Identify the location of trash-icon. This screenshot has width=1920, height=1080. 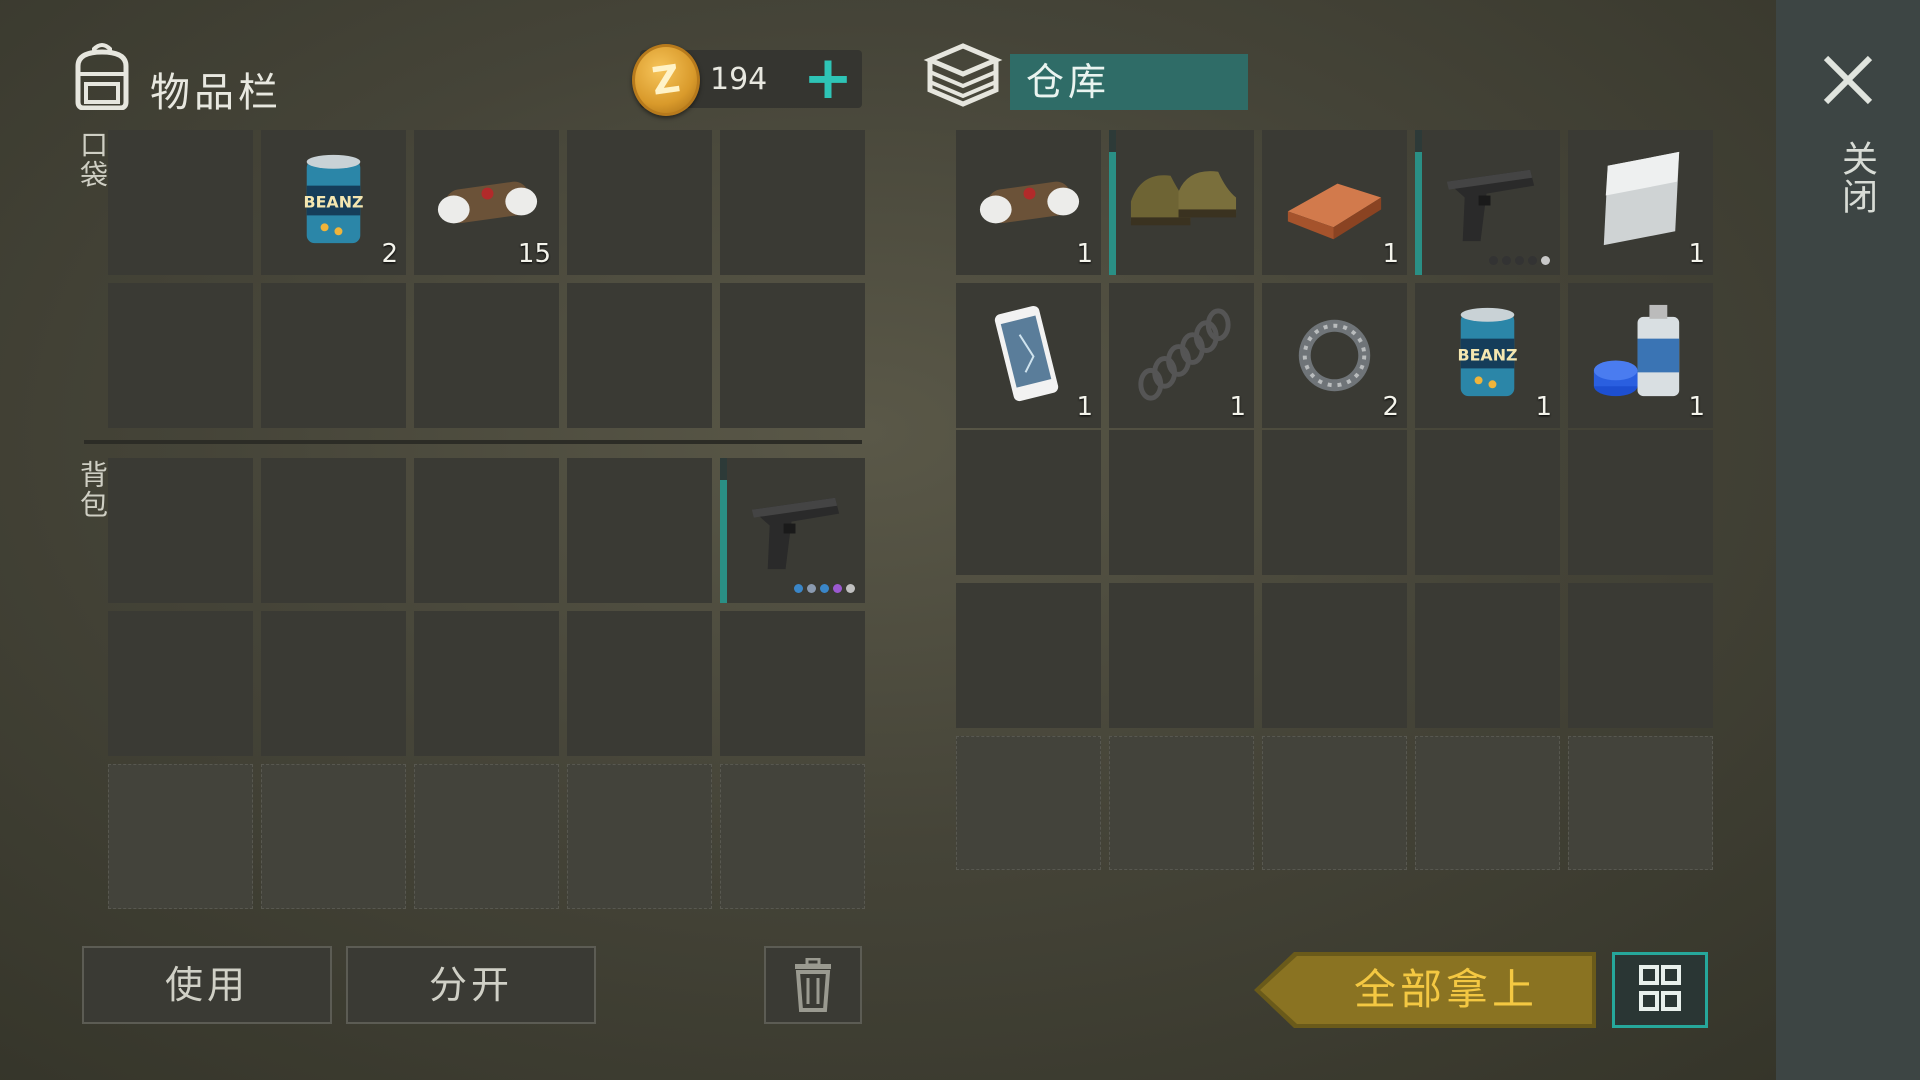
(813, 984).